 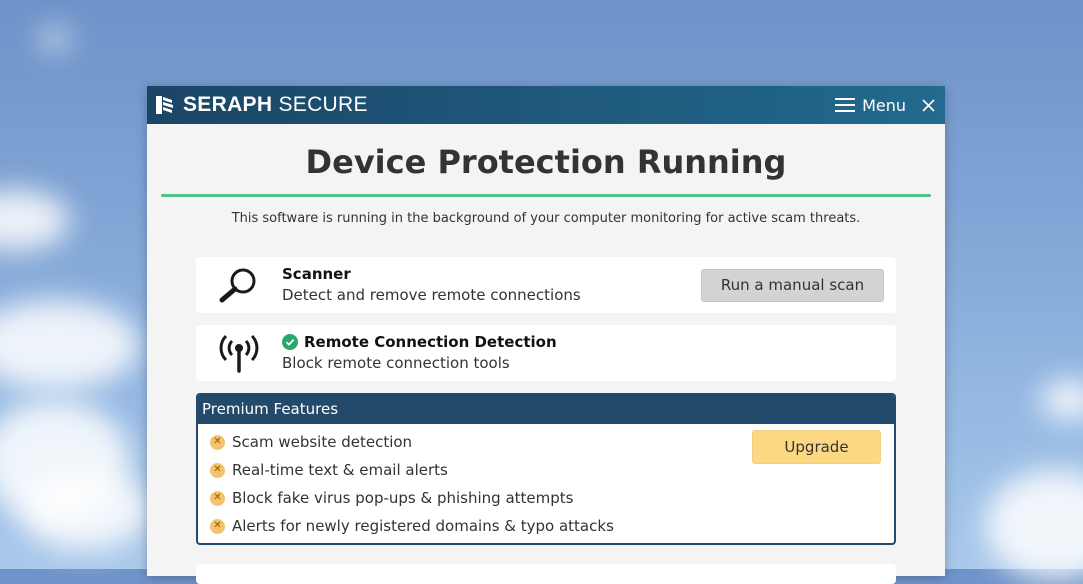 I want to click on magnifier-icon, so click(x=237, y=285).